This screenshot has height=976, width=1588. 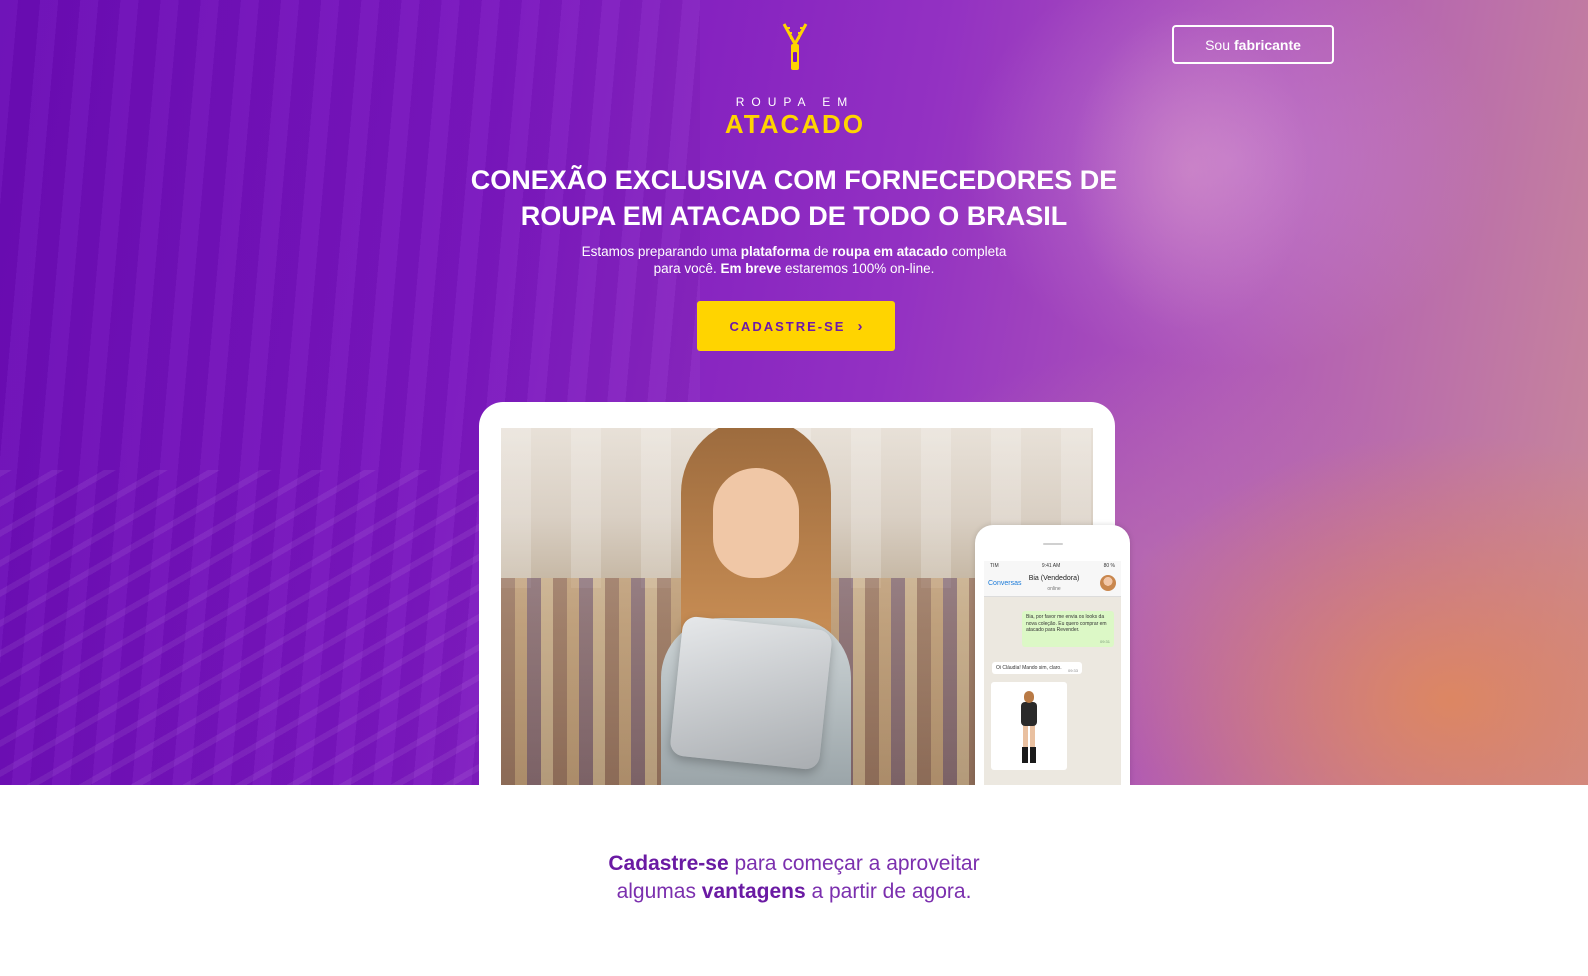 I want to click on text-segment: algumas, so click(x=659, y=891).